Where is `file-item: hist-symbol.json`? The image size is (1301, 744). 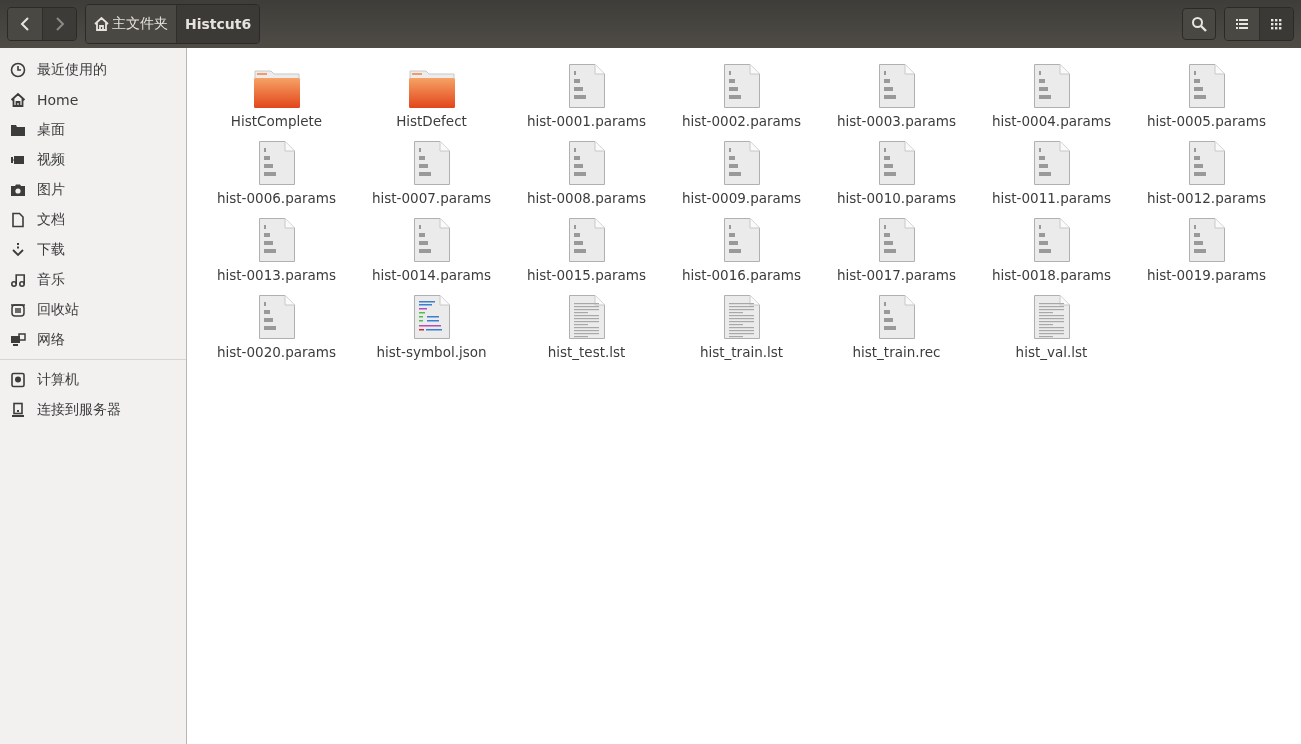 file-item: hist-symbol.json is located at coordinates (431, 324).